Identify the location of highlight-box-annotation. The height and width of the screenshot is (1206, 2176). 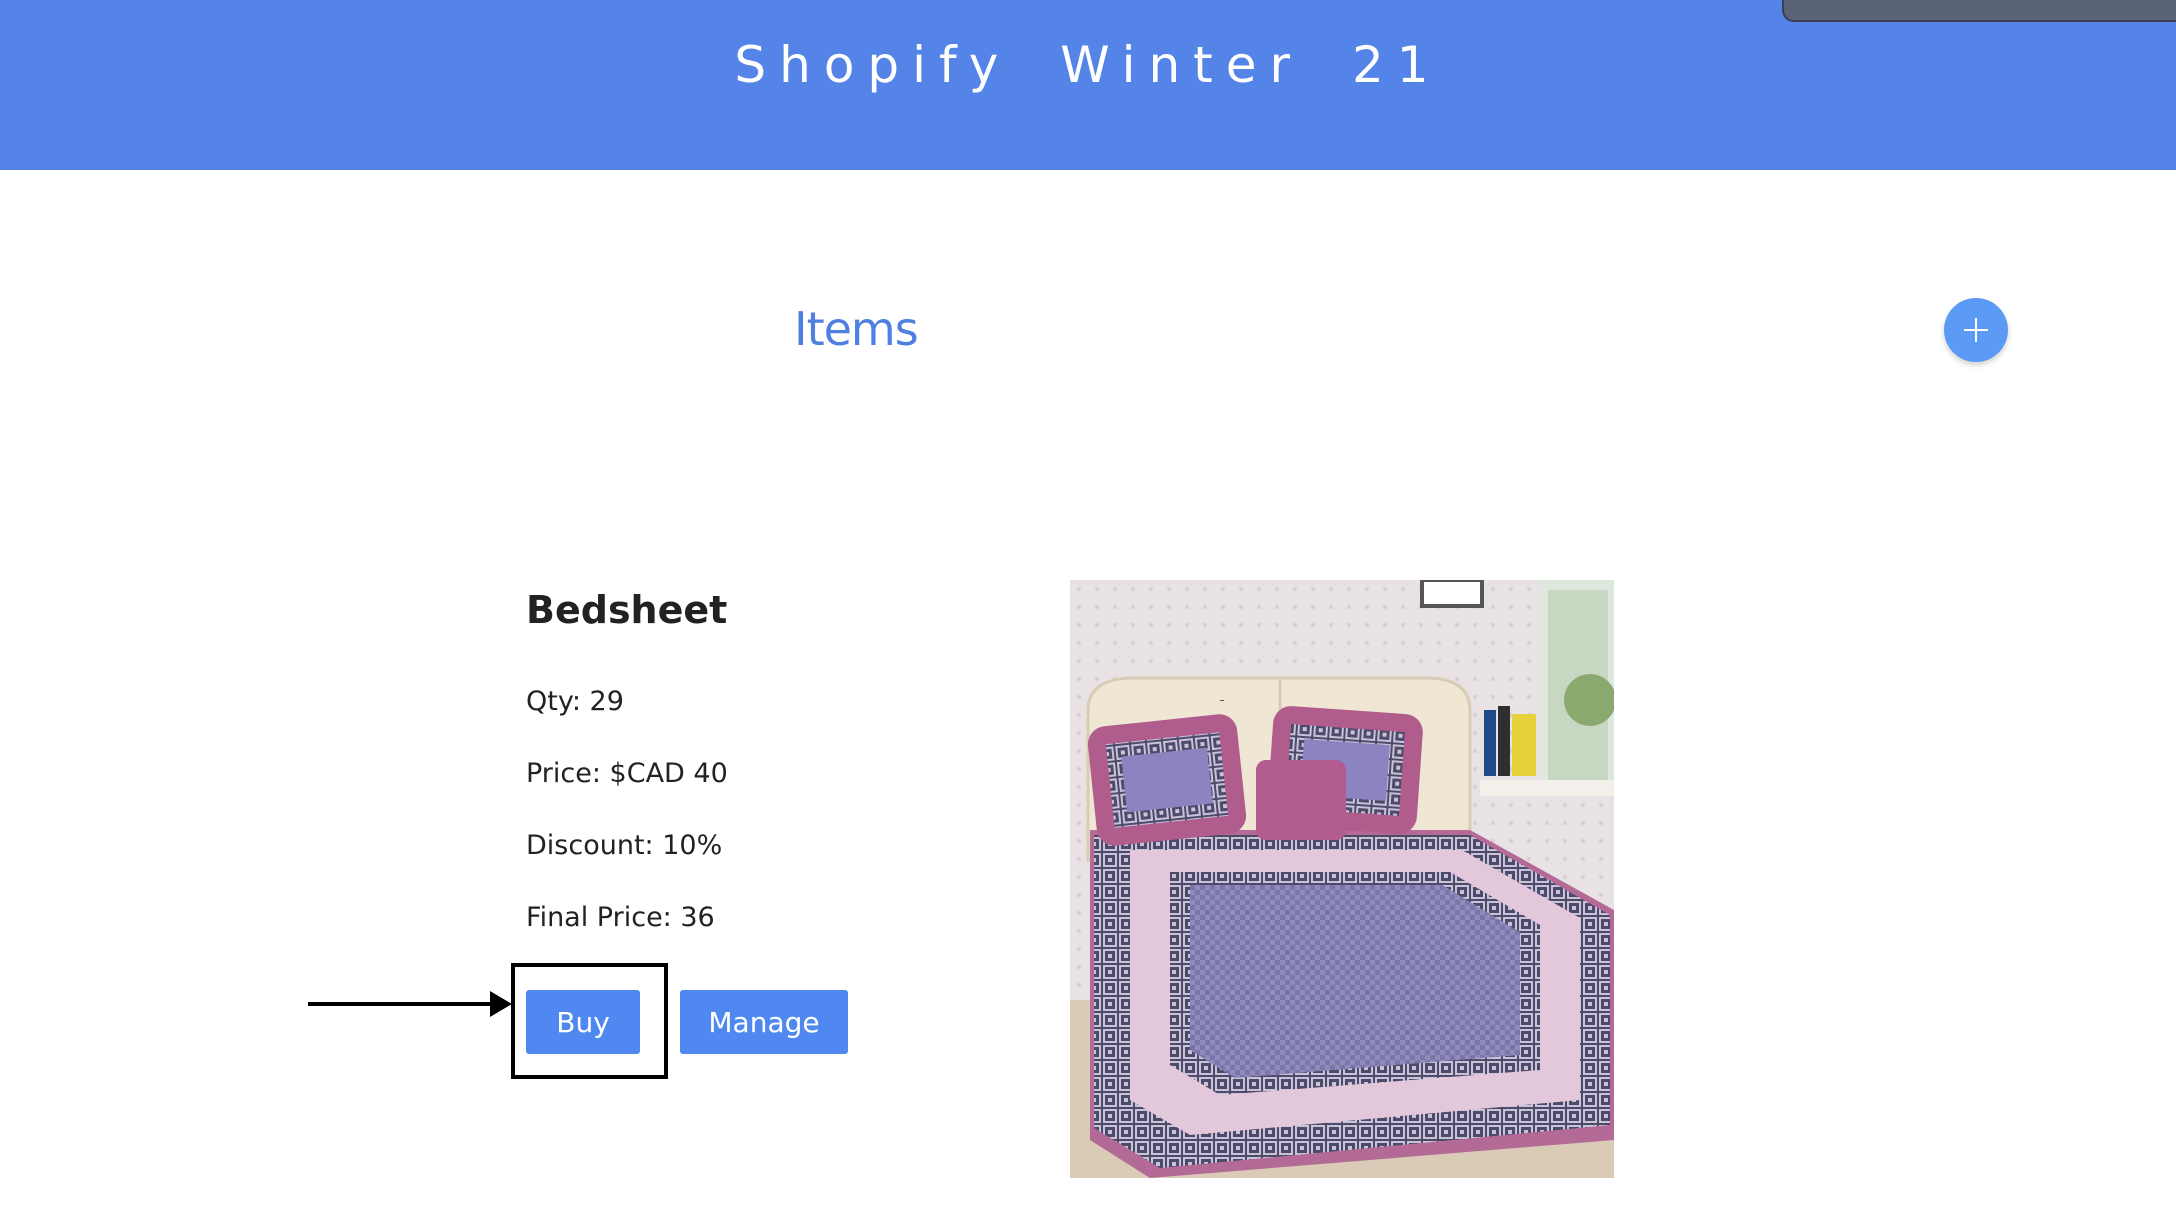
(589, 1021).